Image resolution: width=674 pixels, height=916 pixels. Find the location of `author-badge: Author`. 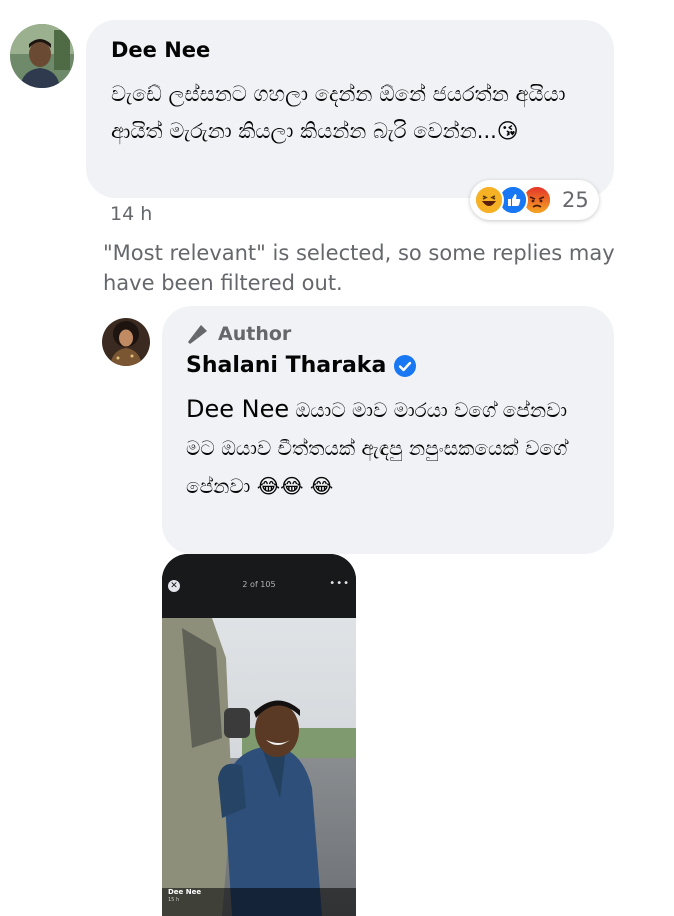

author-badge: Author is located at coordinates (238, 334).